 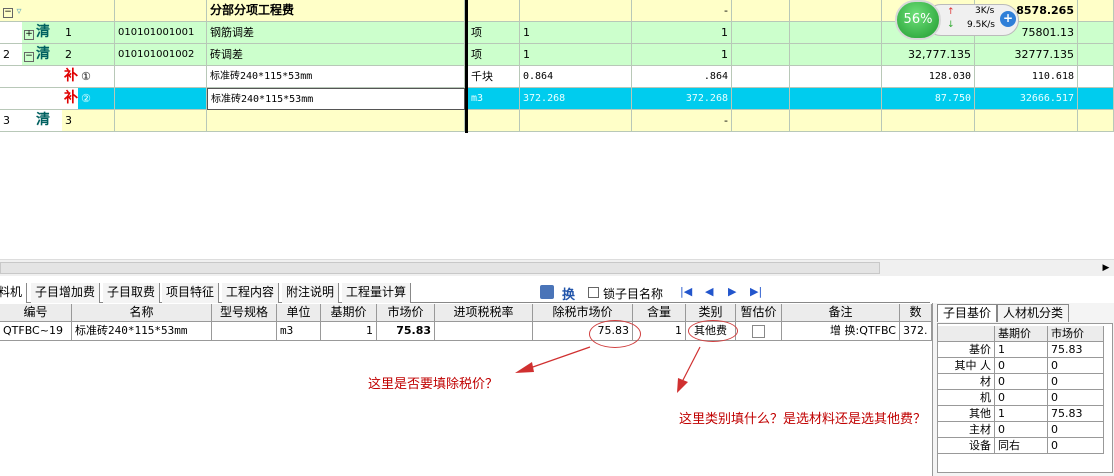 I want to click on annotation-category-question: 这里类别填什么？是选材料还是选其他费？, so click(x=803, y=419).